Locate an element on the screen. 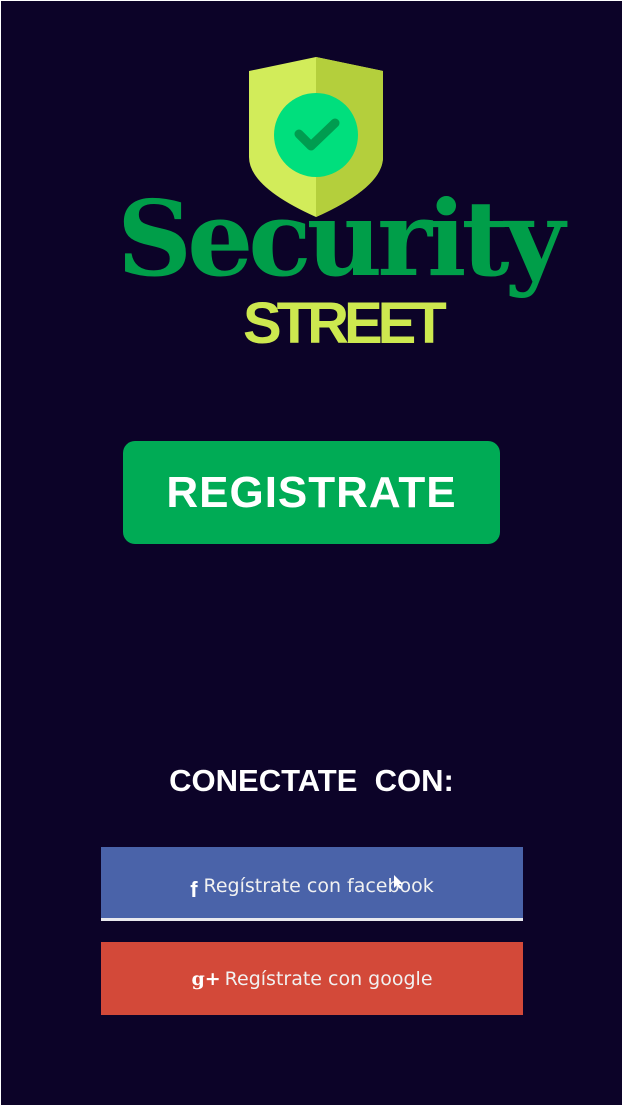  mouse-cursor-icon is located at coordinates (398, 882).